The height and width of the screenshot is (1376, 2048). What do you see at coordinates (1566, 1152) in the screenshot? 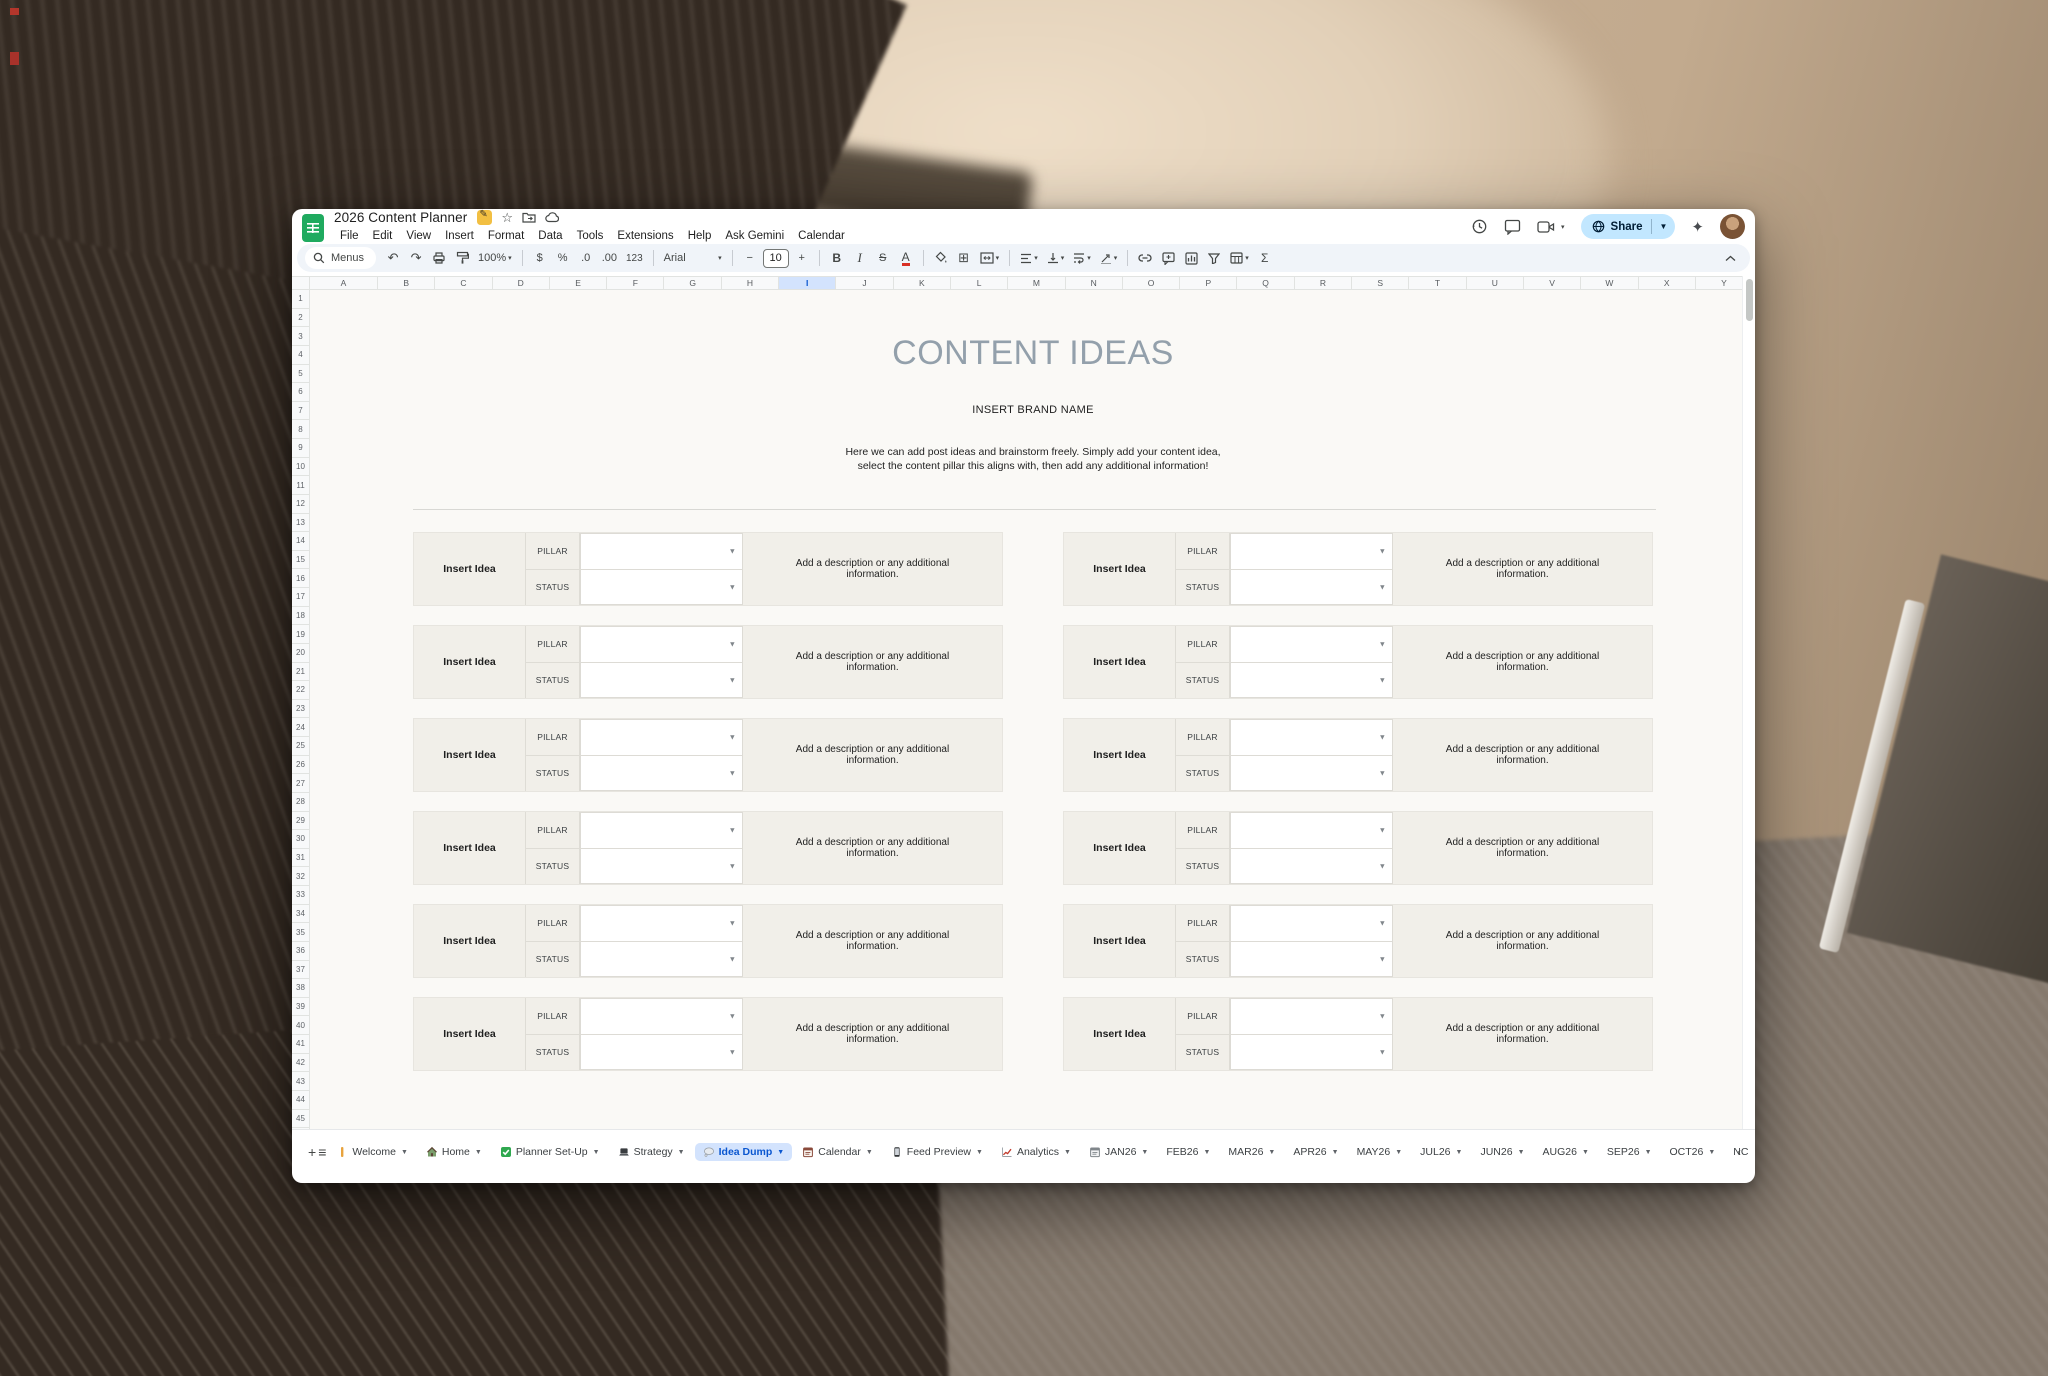
I see `sheet-tab-aug26: AUG26 ▼` at bounding box center [1566, 1152].